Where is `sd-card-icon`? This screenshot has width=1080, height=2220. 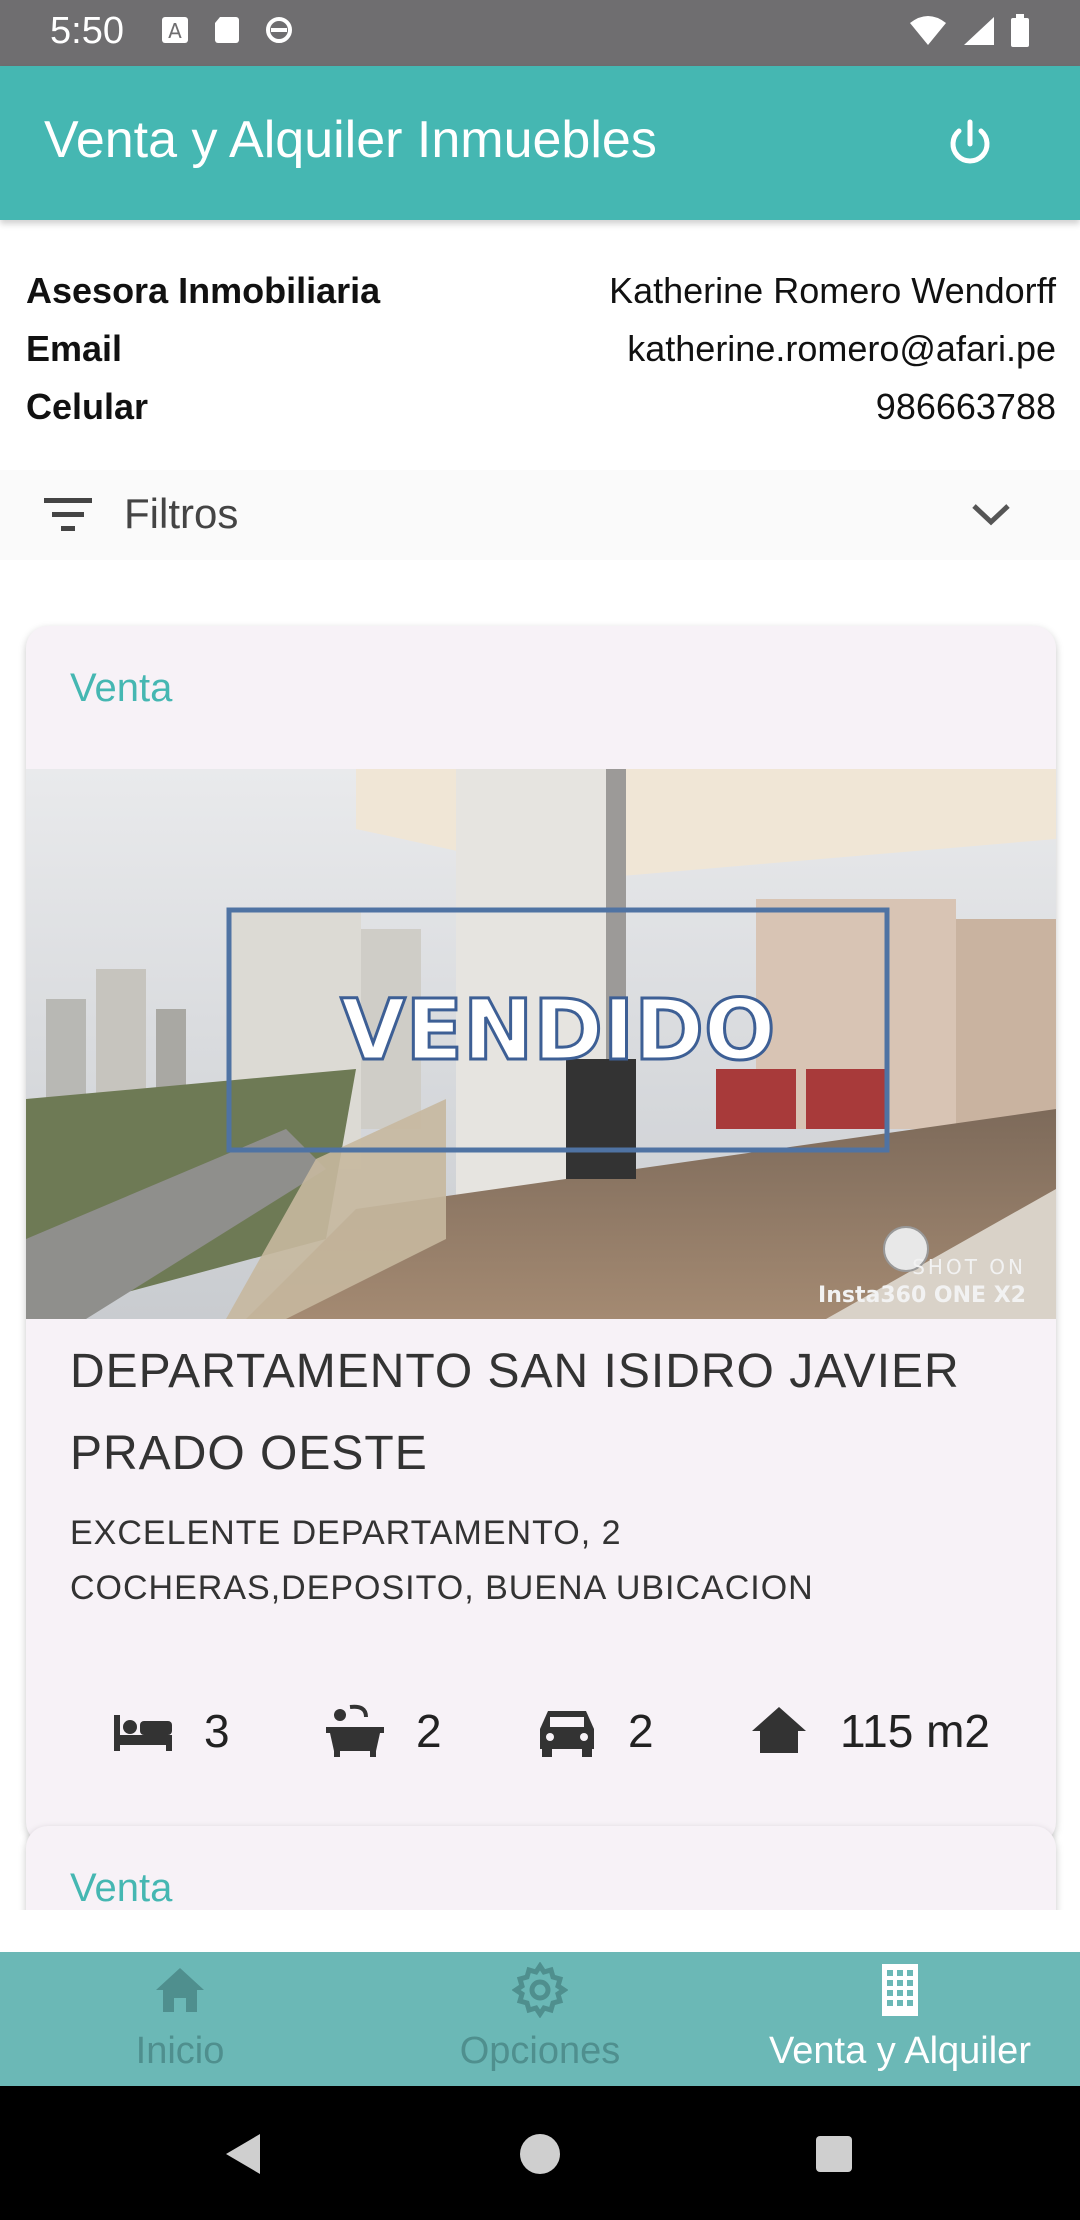
sd-card-icon is located at coordinates (227, 30).